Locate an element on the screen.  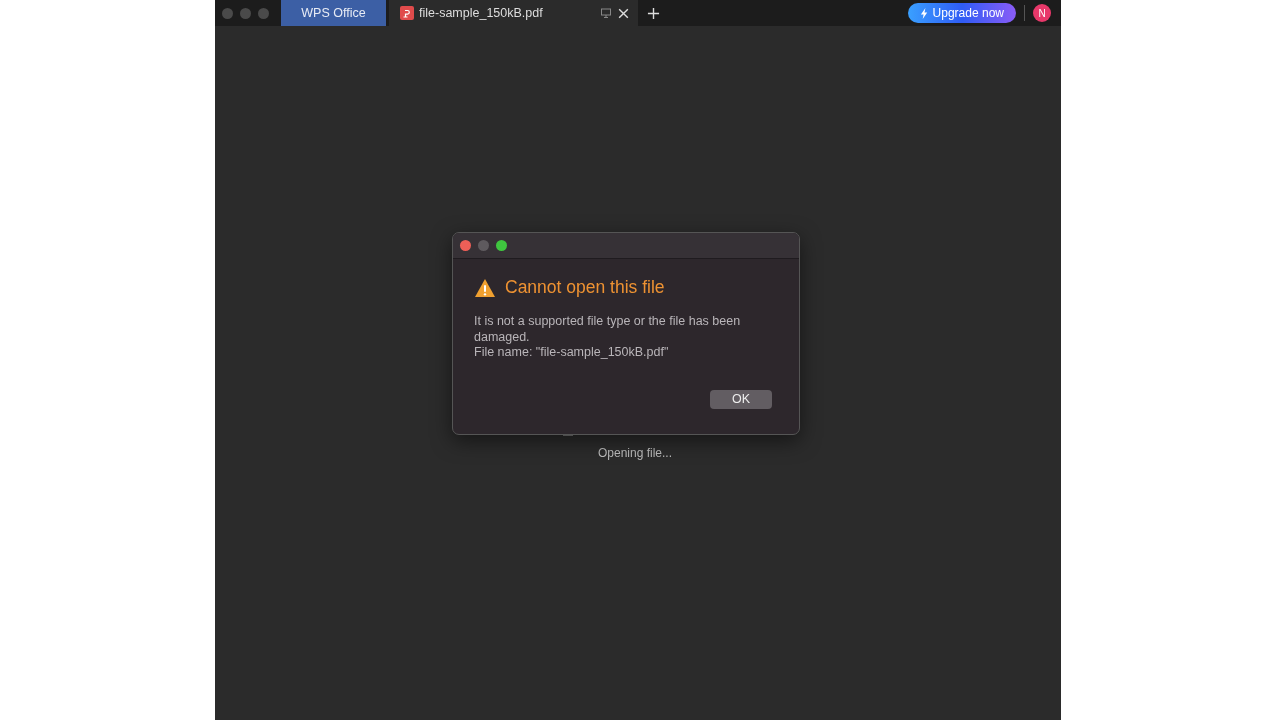
file-name-text: File name: "file-sample_150kB.pdf" is located at coordinates (572, 353).